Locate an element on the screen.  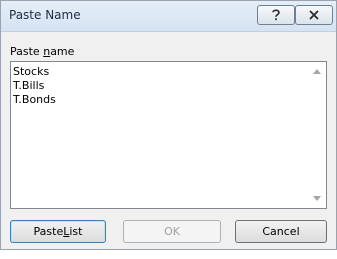
scroll-up-arrow-icon is located at coordinates (317, 71).